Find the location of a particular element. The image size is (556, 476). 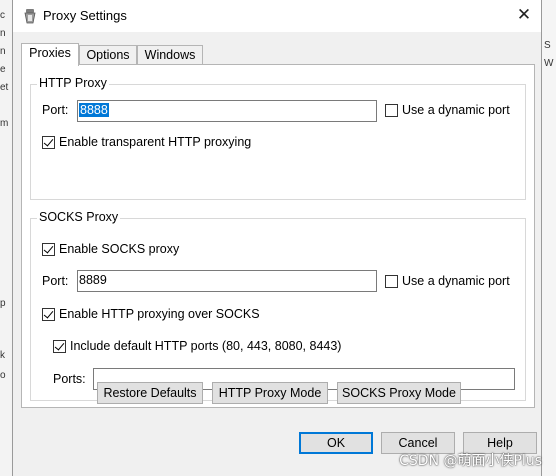

app-icon is located at coordinates (30, 16).